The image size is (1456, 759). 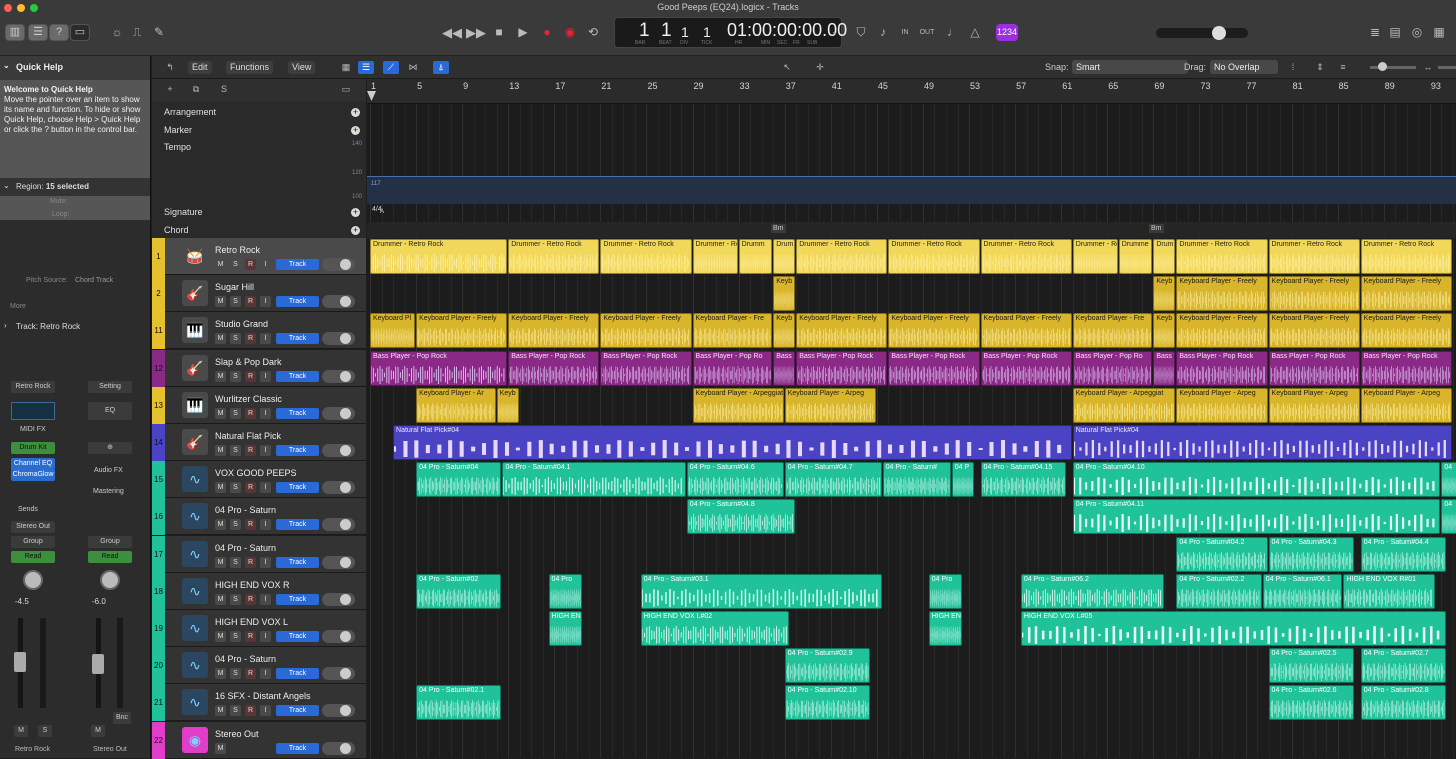 I want to click on tuner-button: ♪, so click(x=883, y=32).